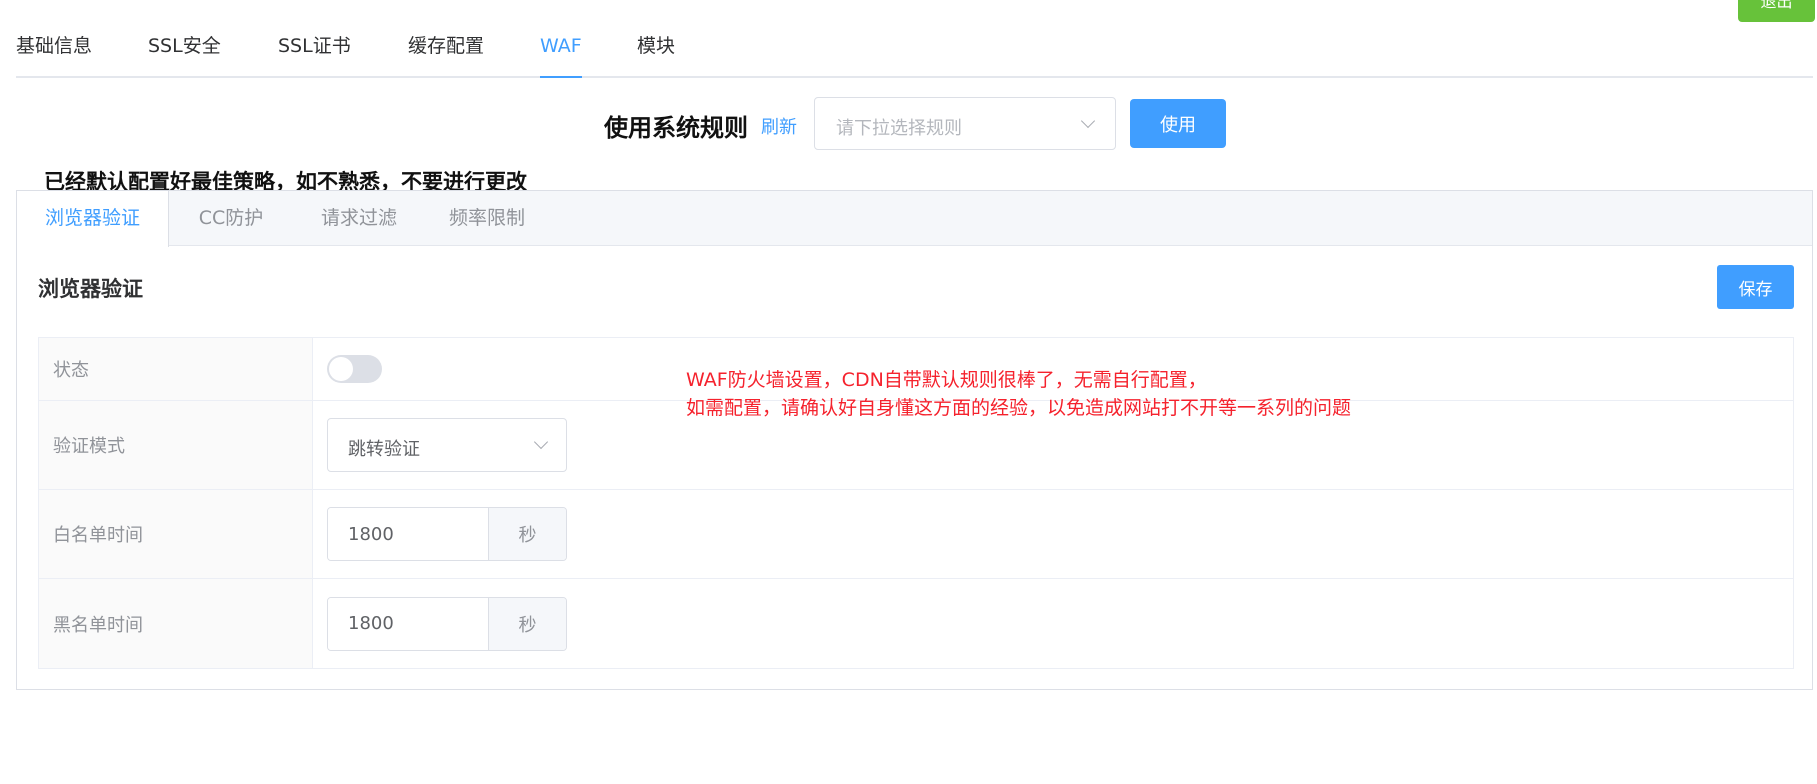 This screenshot has width=1817, height=784. Describe the element at coordinates (676, 128) in the screenshot. I see `system-rules-title: 使用系统规则` at that location.